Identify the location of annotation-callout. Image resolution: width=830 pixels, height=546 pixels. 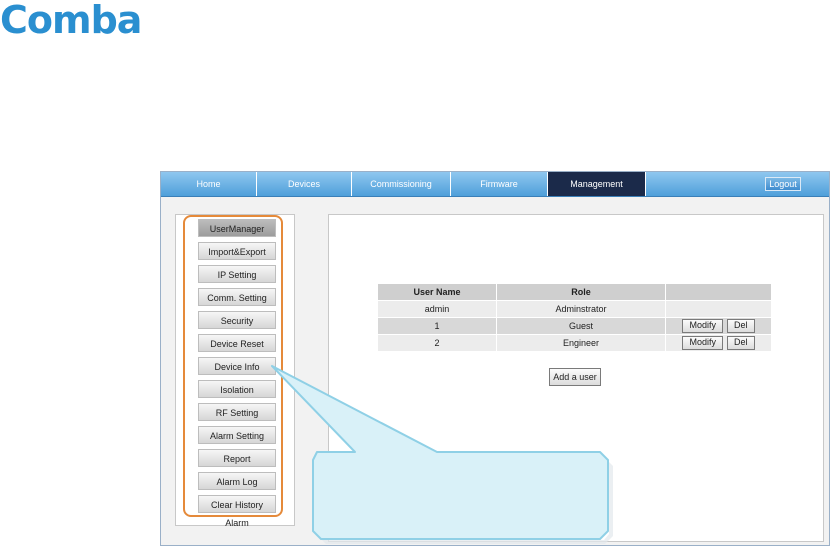
(442, 454).